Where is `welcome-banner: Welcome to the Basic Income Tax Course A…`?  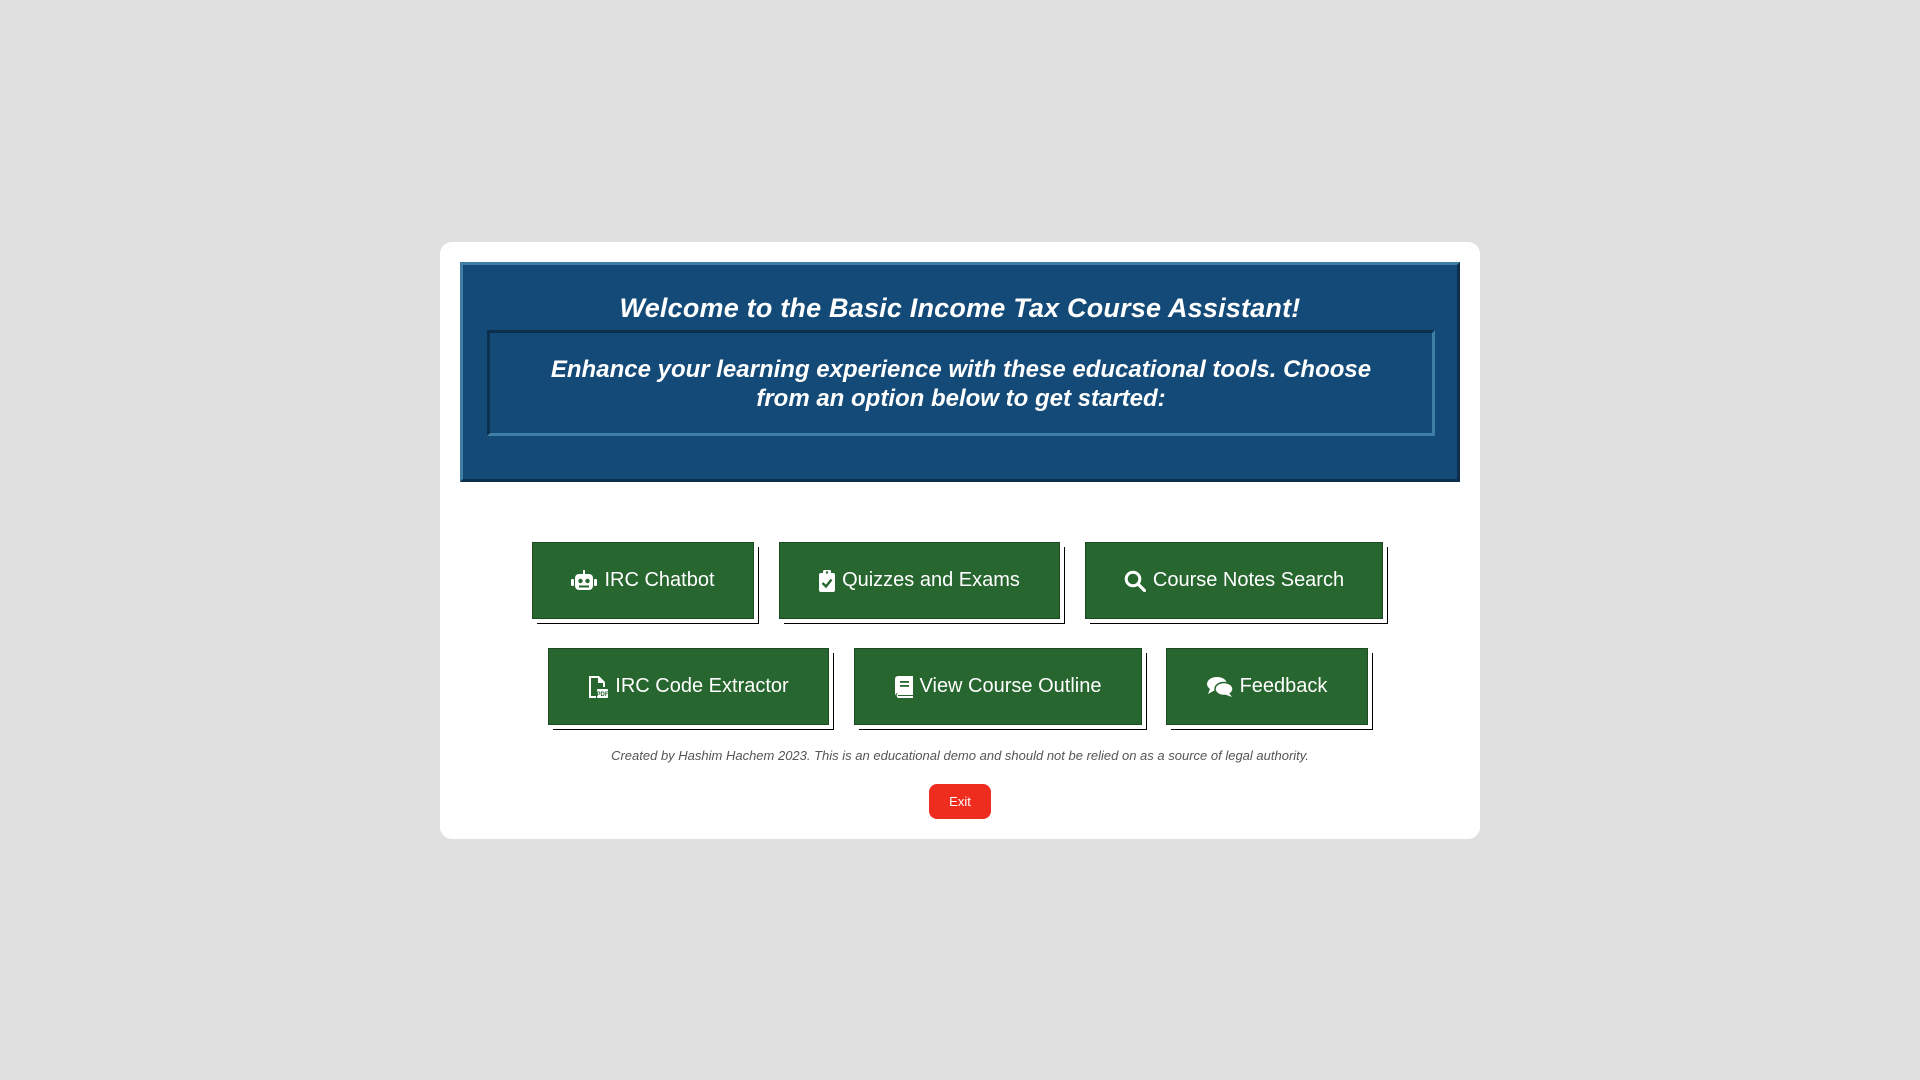 welcome-banner: Welcome to the Basic Income Tax Course A… is located at coordinates (960, 372).